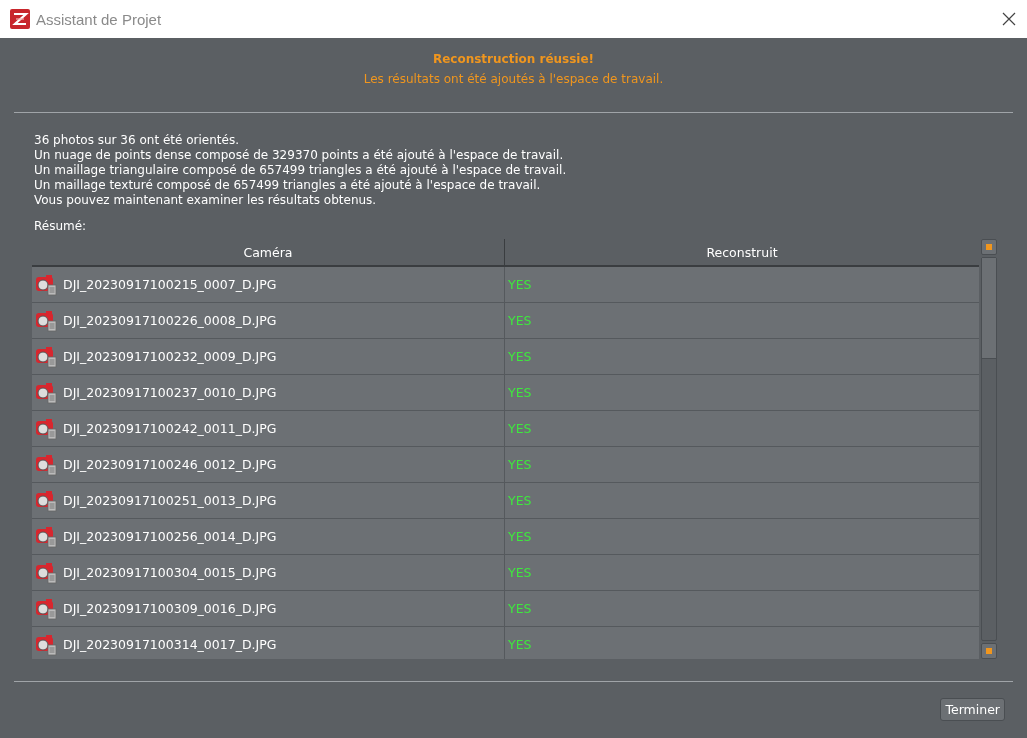  I want to click on result-message: Un nuage de points dense composé de 329370 points a été ajouté à l'espace de travail., so click(299, 155).